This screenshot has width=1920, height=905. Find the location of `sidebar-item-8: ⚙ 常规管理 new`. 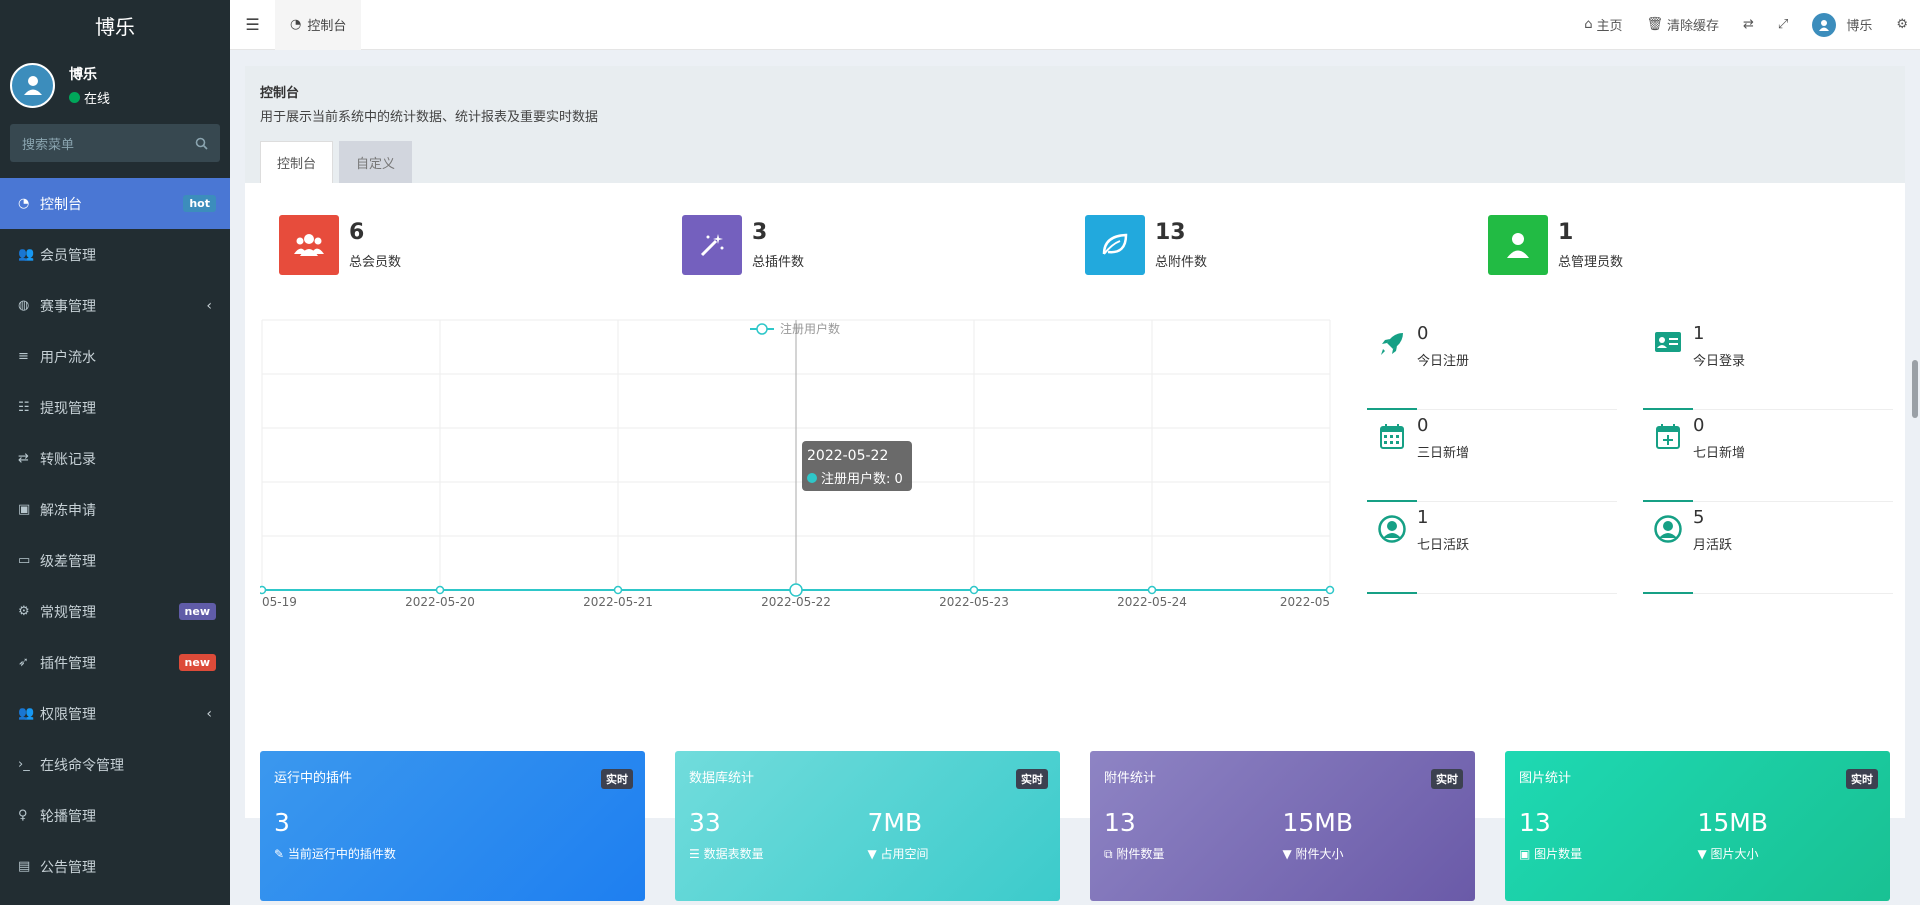

sidebar-item-8: ⚙ 常规管理 new is located at coordinates (115, 611).